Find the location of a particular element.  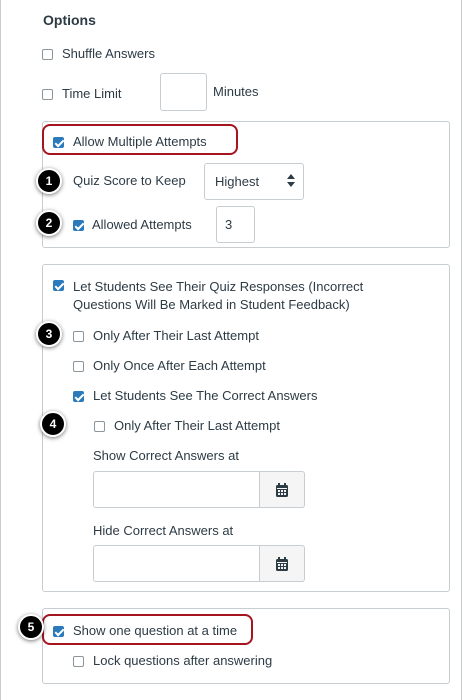

step-marker-3: 3 is located at coordinates (49, 334).